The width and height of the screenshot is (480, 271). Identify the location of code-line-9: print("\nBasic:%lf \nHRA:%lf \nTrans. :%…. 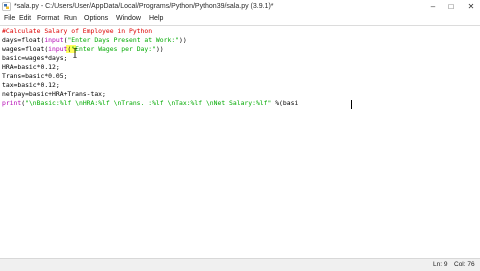
(150, 103).